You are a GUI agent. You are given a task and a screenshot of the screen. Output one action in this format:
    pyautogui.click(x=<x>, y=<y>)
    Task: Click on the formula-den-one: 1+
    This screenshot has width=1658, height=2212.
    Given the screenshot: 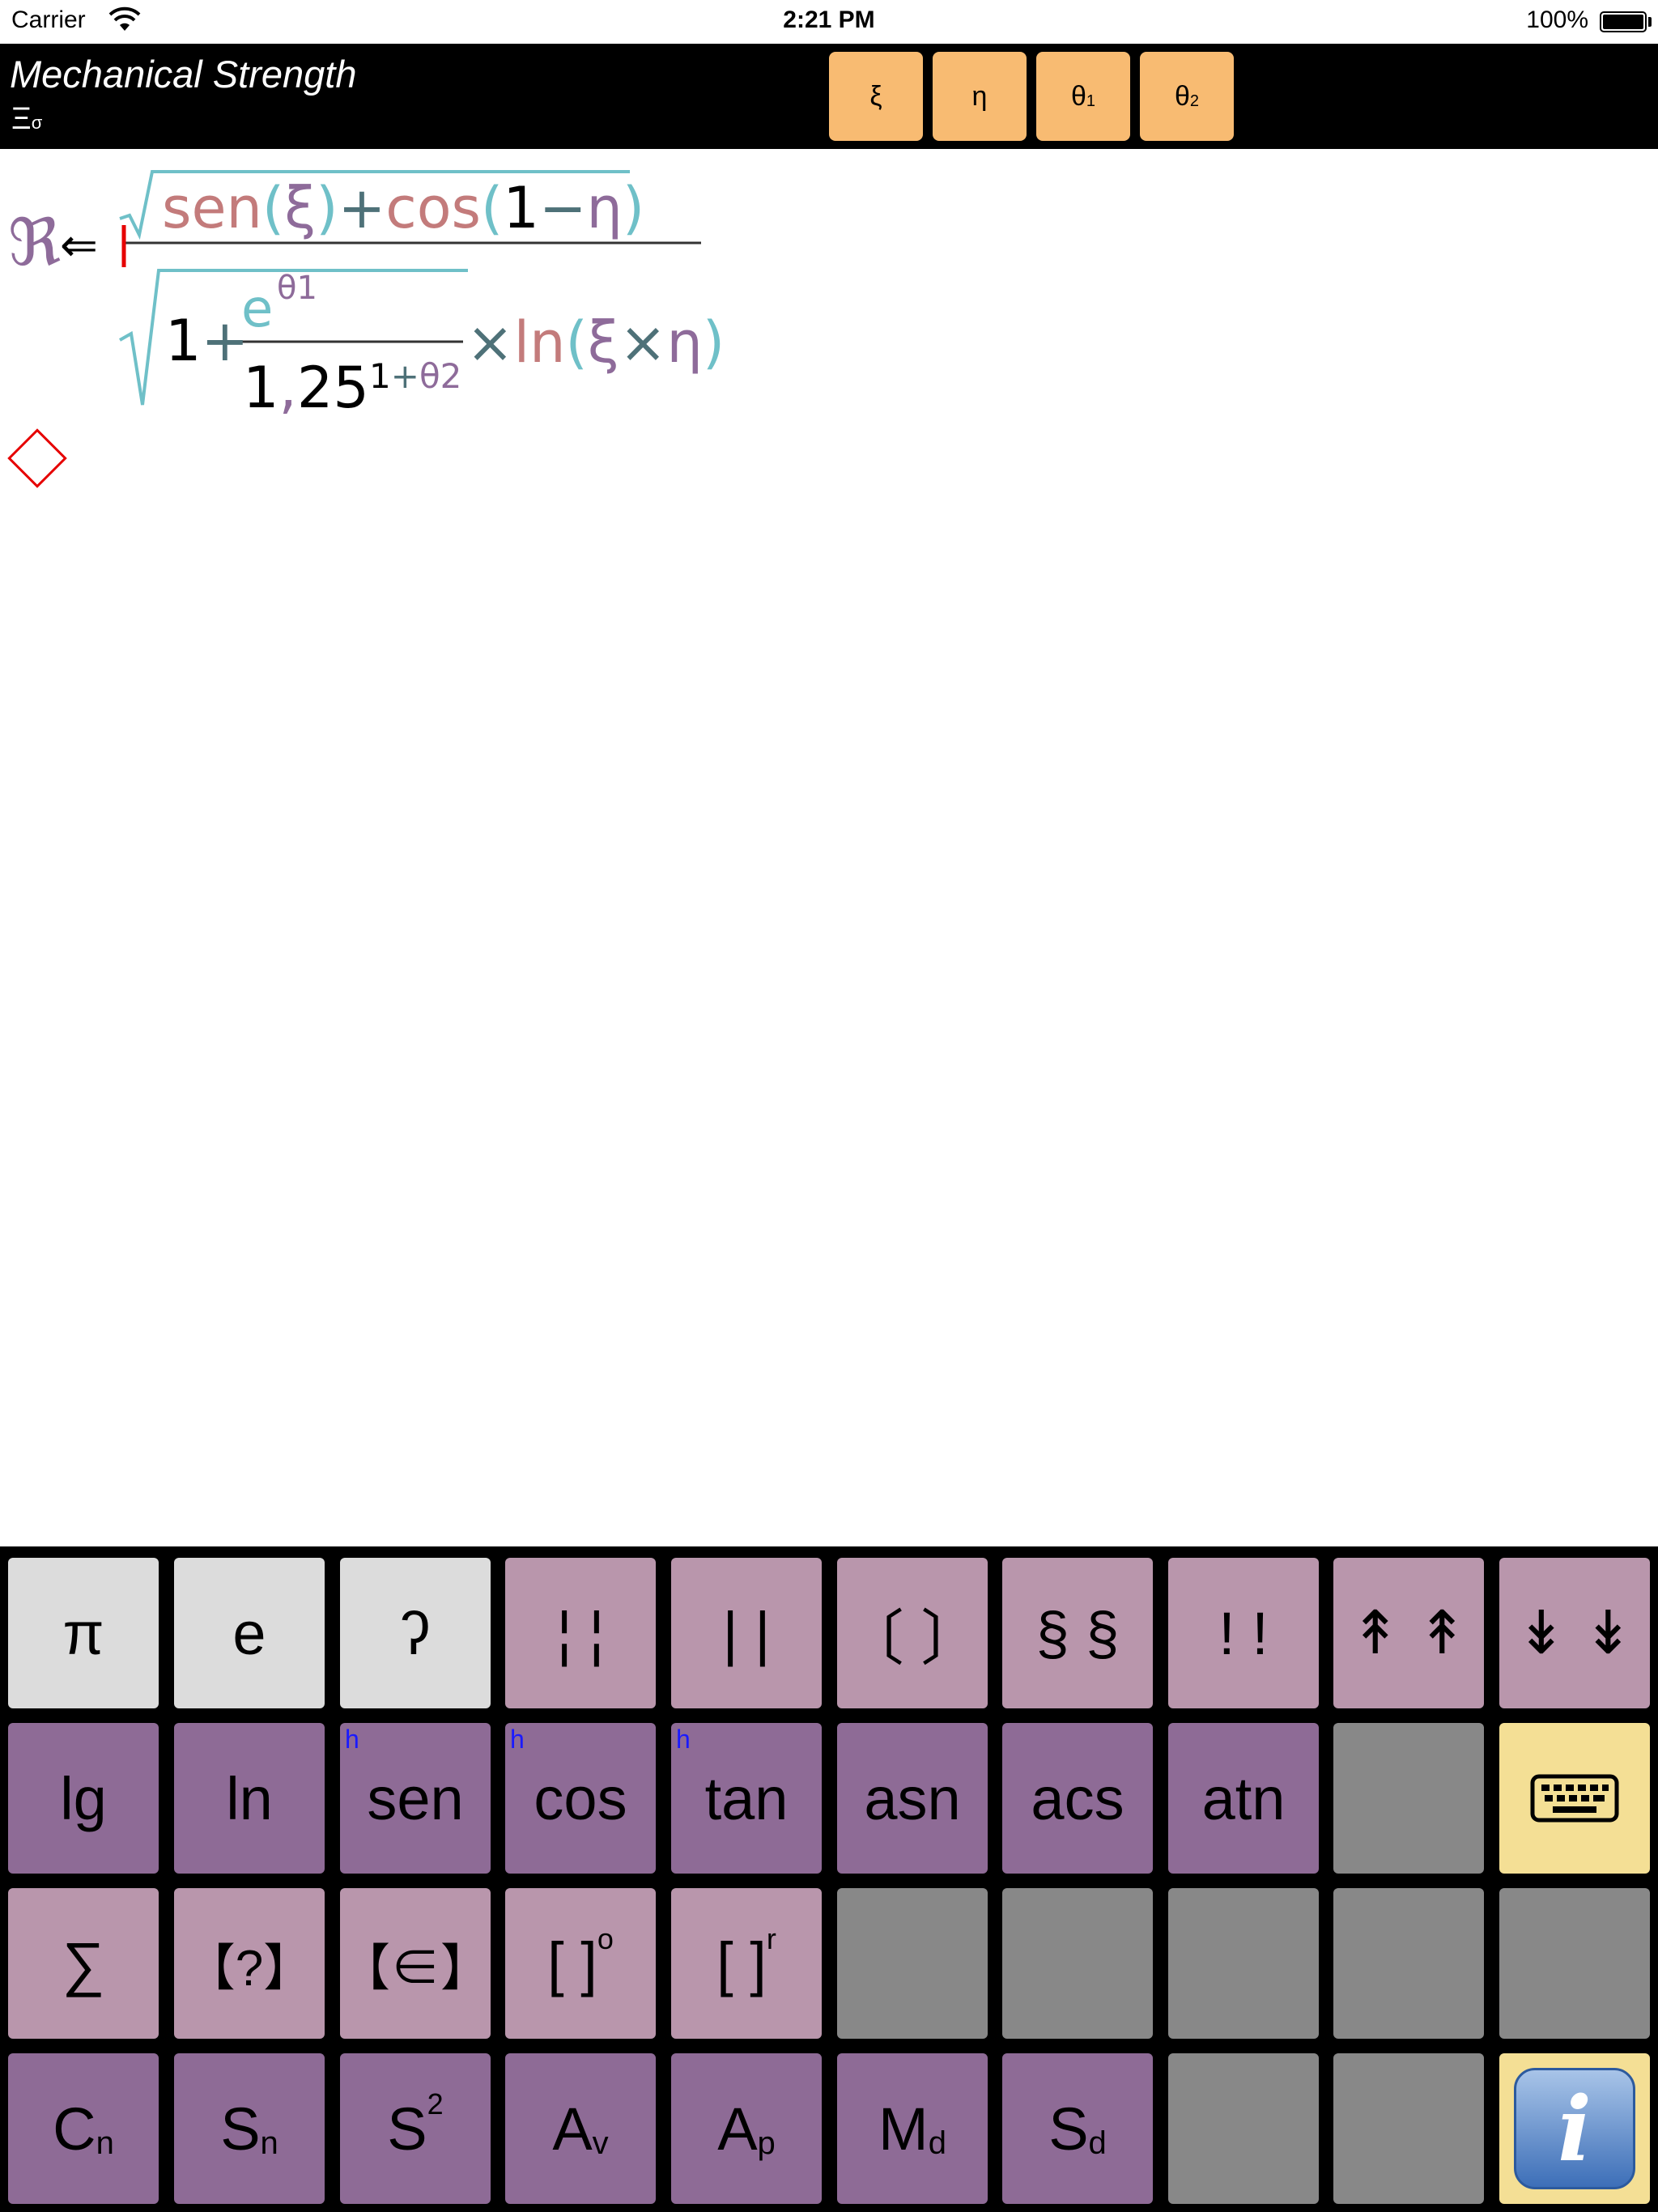 What is the action you would take?
    pyautogui.click(x=207, y=341)
    